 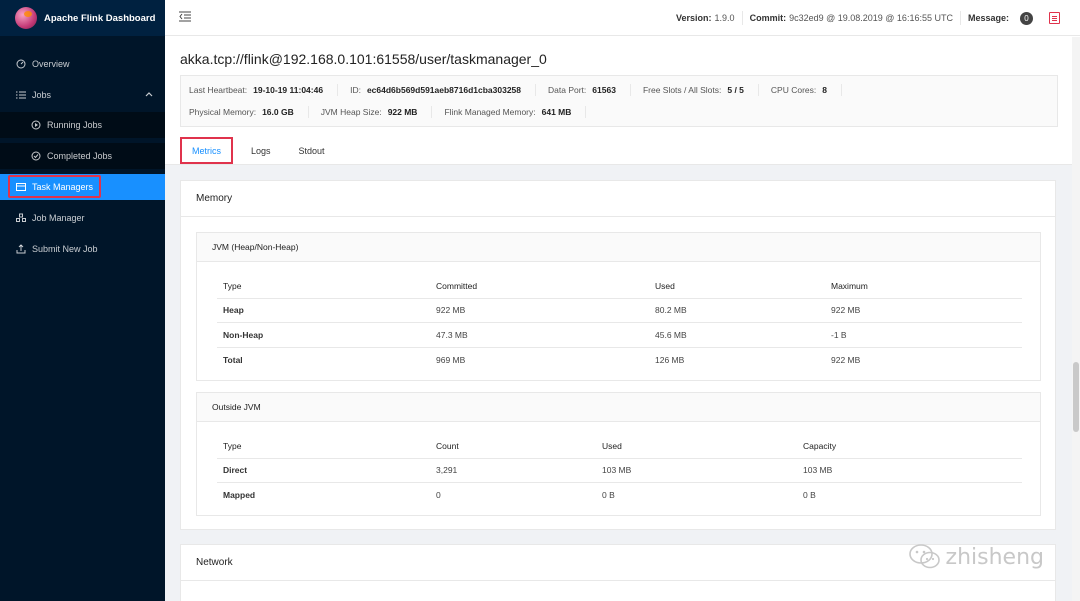 I want to click on memory-card-title: Memory, so click(x=618, y=199).